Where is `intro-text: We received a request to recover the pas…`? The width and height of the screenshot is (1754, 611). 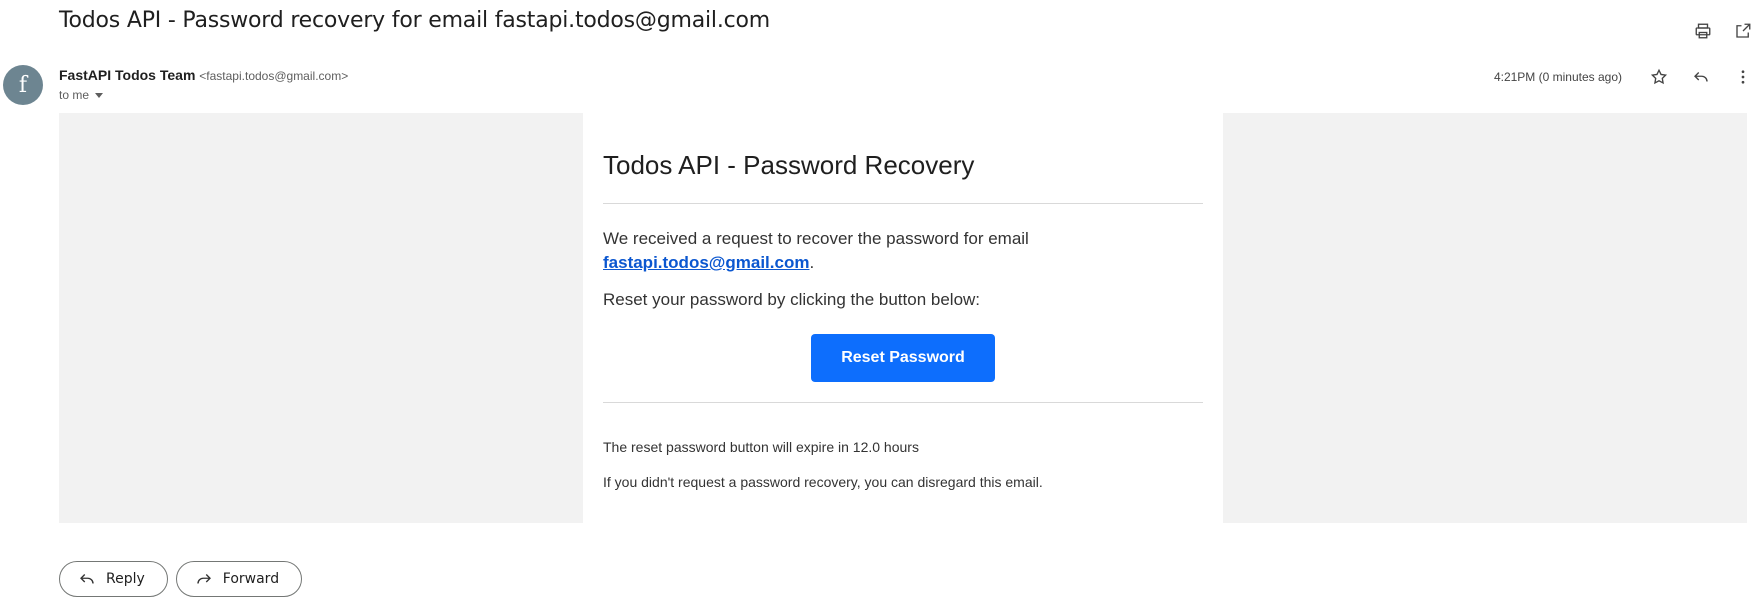
intro-text: We received a request to recover the pas… is located at coordinates (816, 238).